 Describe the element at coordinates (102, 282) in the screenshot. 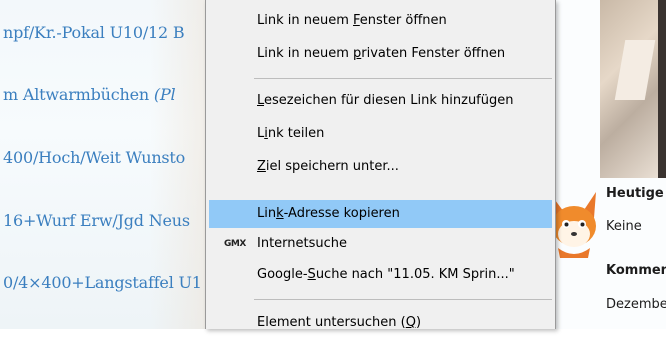

I see `event-link-5: 0/4×400+Langstaffel U1` at that location.